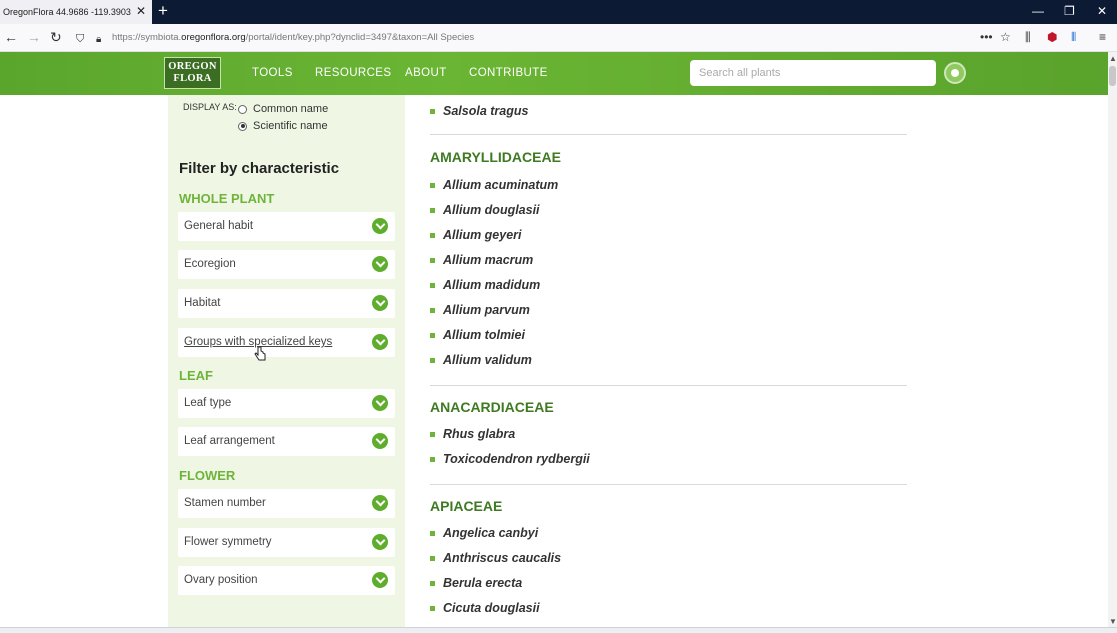  Describe the element at coordinates (286, 403) in the screenshot. I see `filter-leaf-type: Leaf type` at that location.